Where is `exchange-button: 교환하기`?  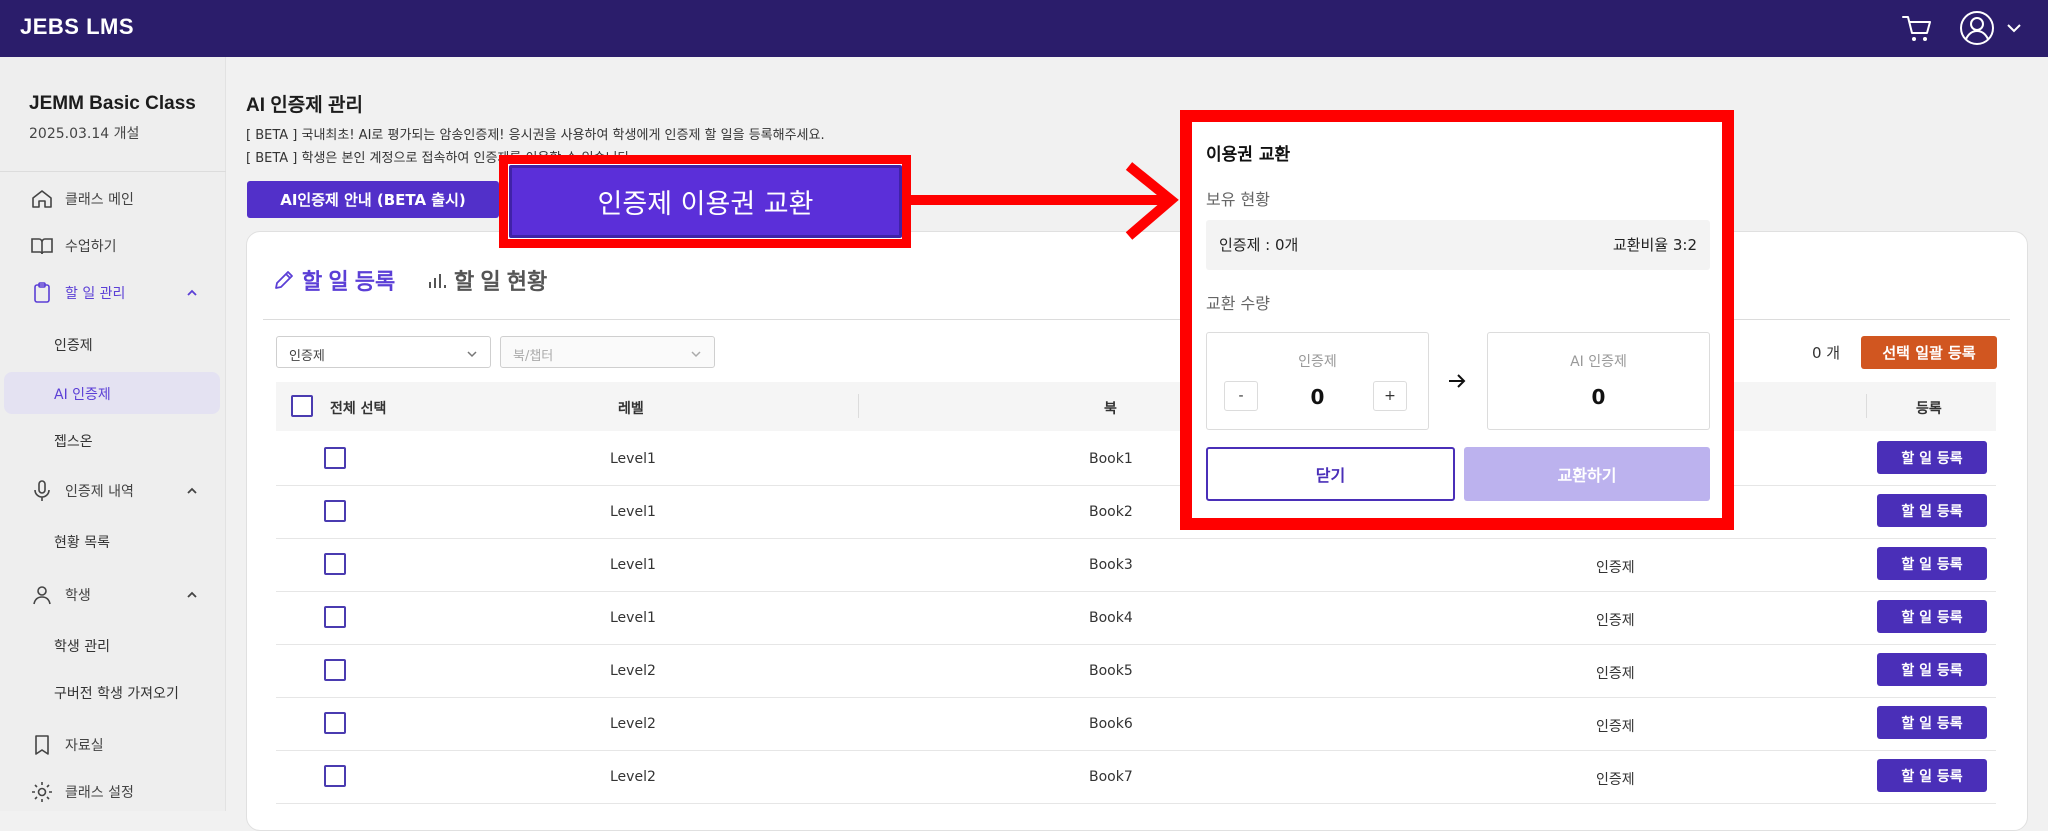
exchange-button: 교환하기 is located at coordinates (1587, 474).